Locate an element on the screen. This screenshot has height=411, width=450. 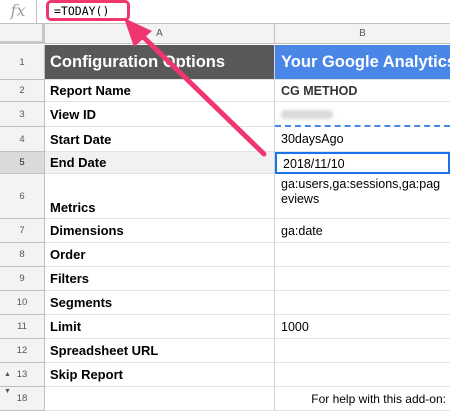
row-9: 9 Filters is located at coordinates (225, 279).